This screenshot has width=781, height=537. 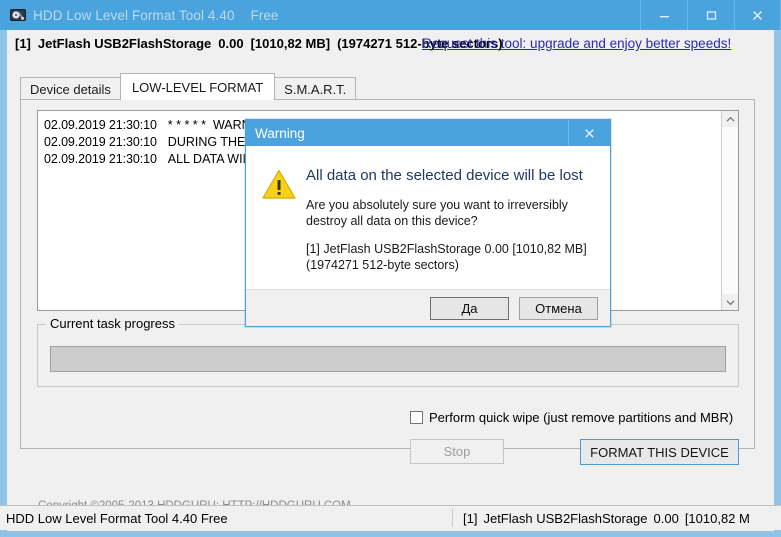 I want to click on tab-device-details-label: Device details, so click(x=70, y=89).